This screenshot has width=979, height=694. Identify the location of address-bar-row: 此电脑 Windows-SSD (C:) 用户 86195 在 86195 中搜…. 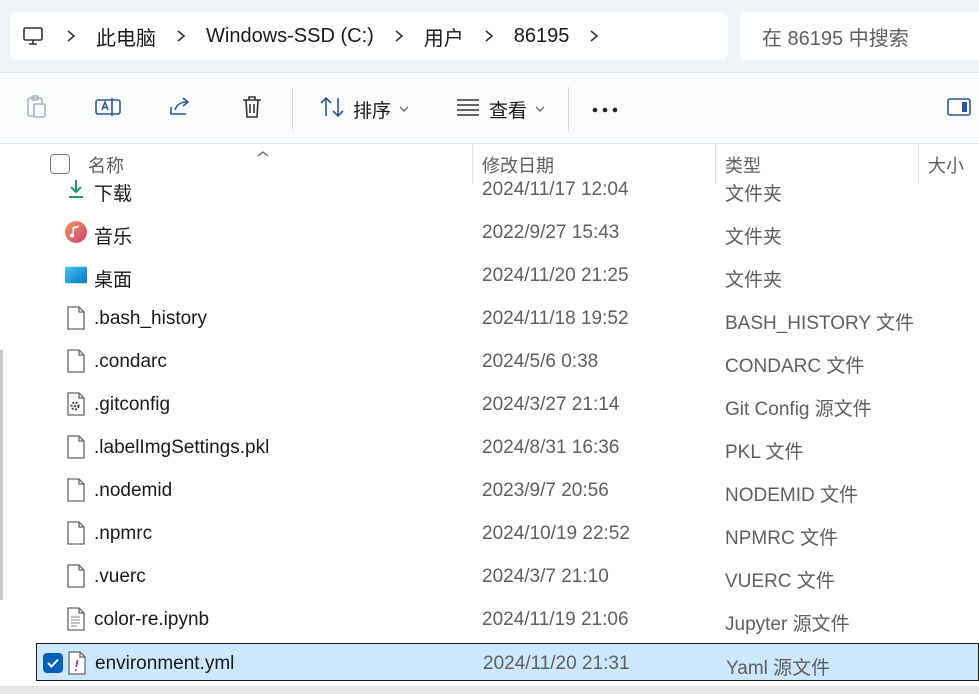
(489, 36).